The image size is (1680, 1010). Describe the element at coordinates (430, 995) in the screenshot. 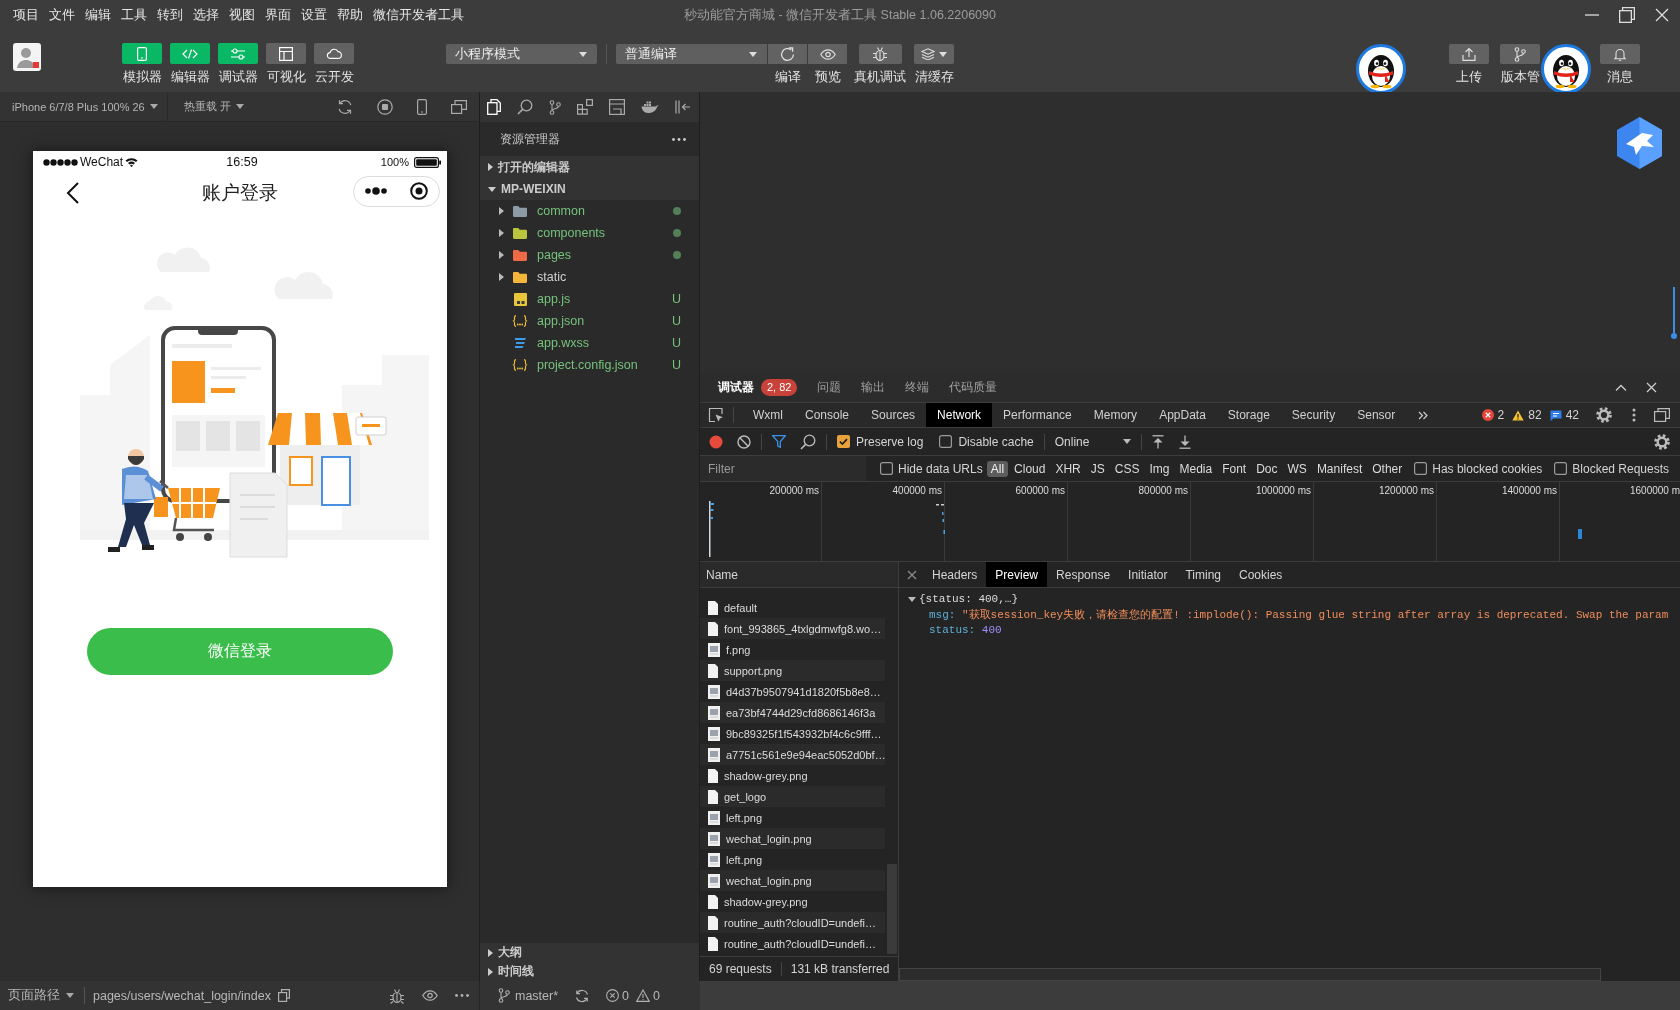

I see `eye-icon` at that location.